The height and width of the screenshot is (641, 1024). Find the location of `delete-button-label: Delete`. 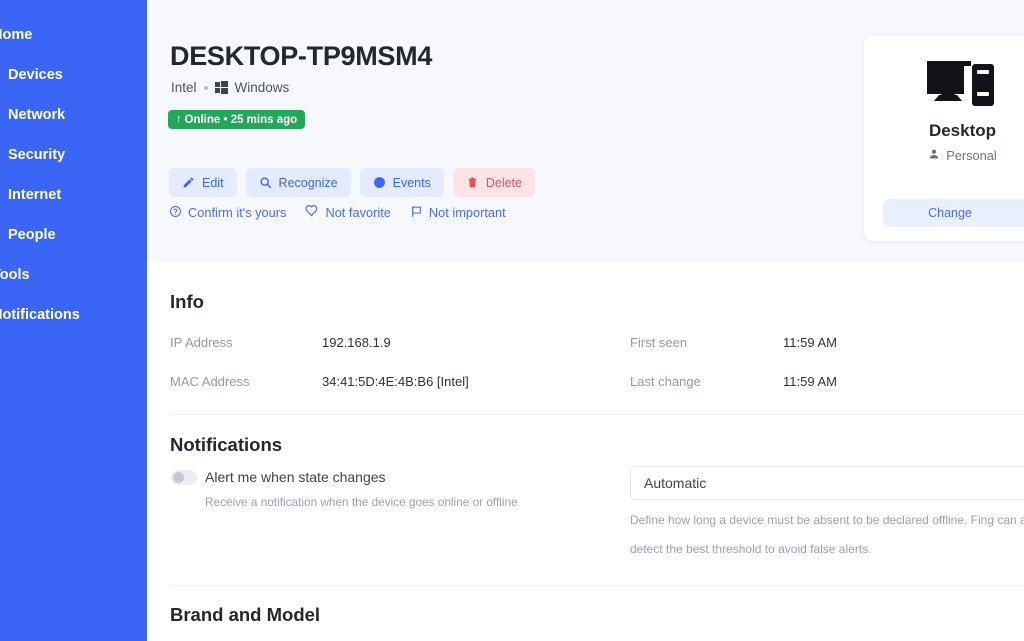

delete-button-label: Delete is located at coordinates (503, 182).